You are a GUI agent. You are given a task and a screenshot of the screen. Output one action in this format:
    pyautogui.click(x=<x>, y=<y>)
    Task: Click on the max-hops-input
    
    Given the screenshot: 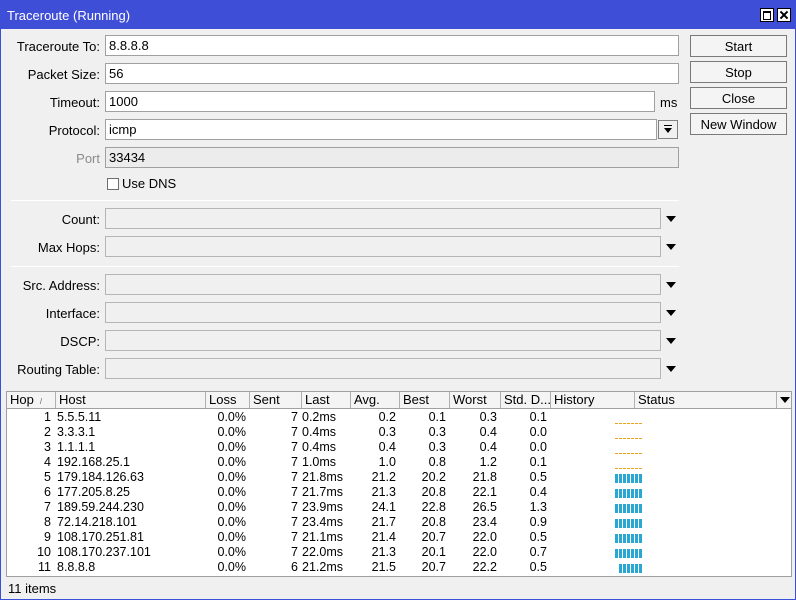 What is the action you would take?
    pyautogui.click(x=383, y=246)
    